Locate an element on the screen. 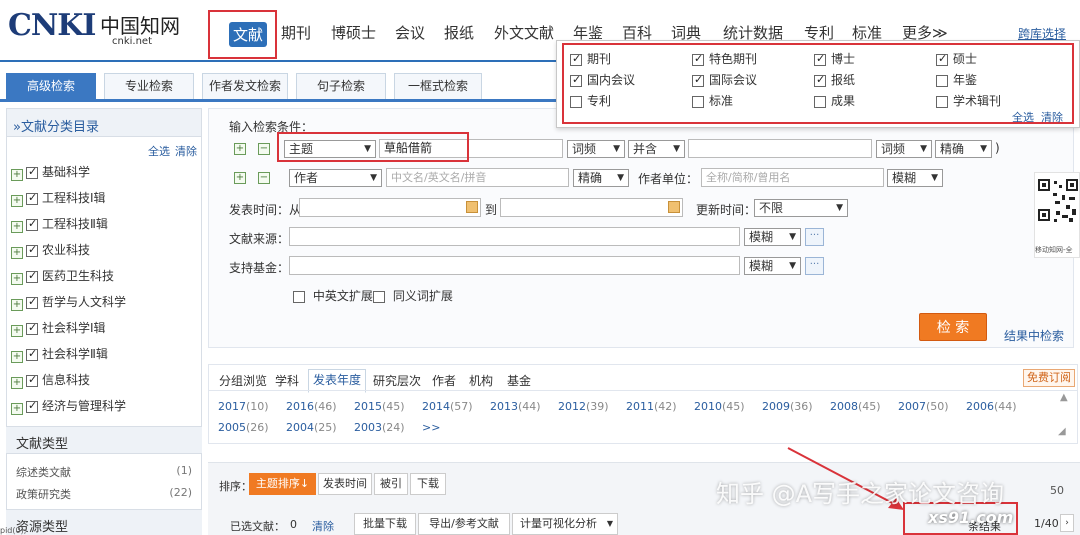  sidebar-category: + 社会科学Ⅱ辑 is located at coordinates (59, 354).